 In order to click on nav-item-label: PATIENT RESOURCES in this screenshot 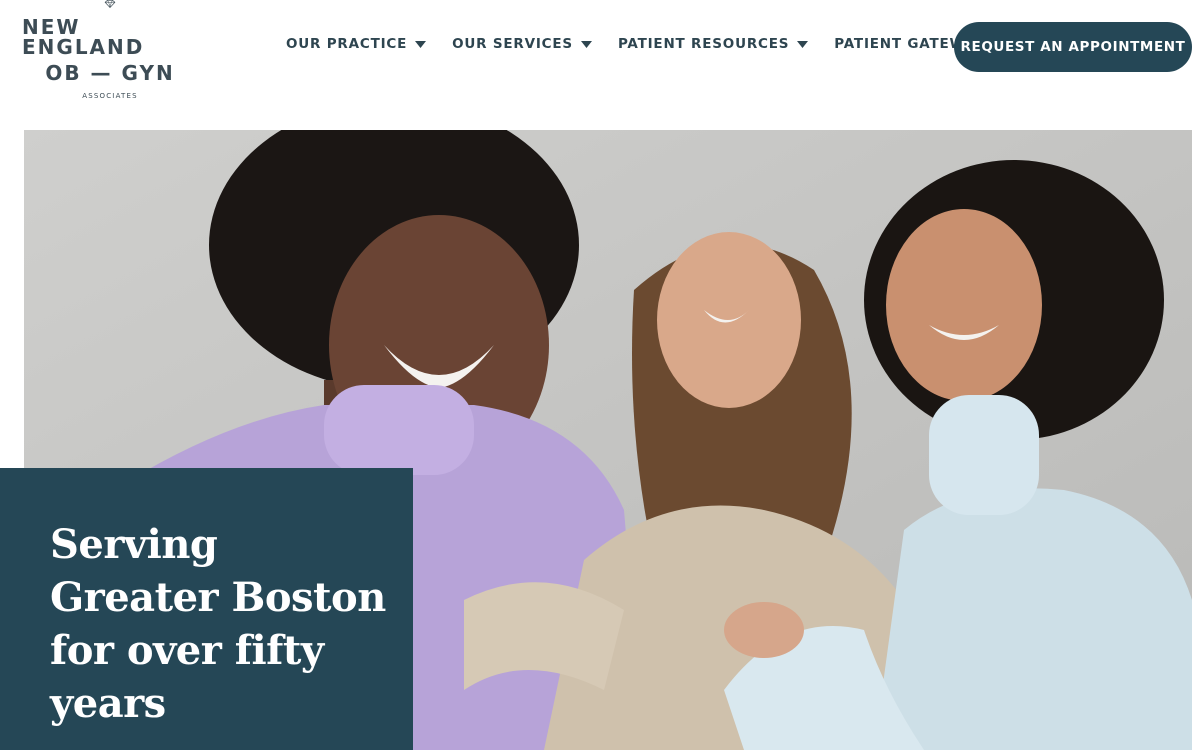, I will do `click(703, 44)`.